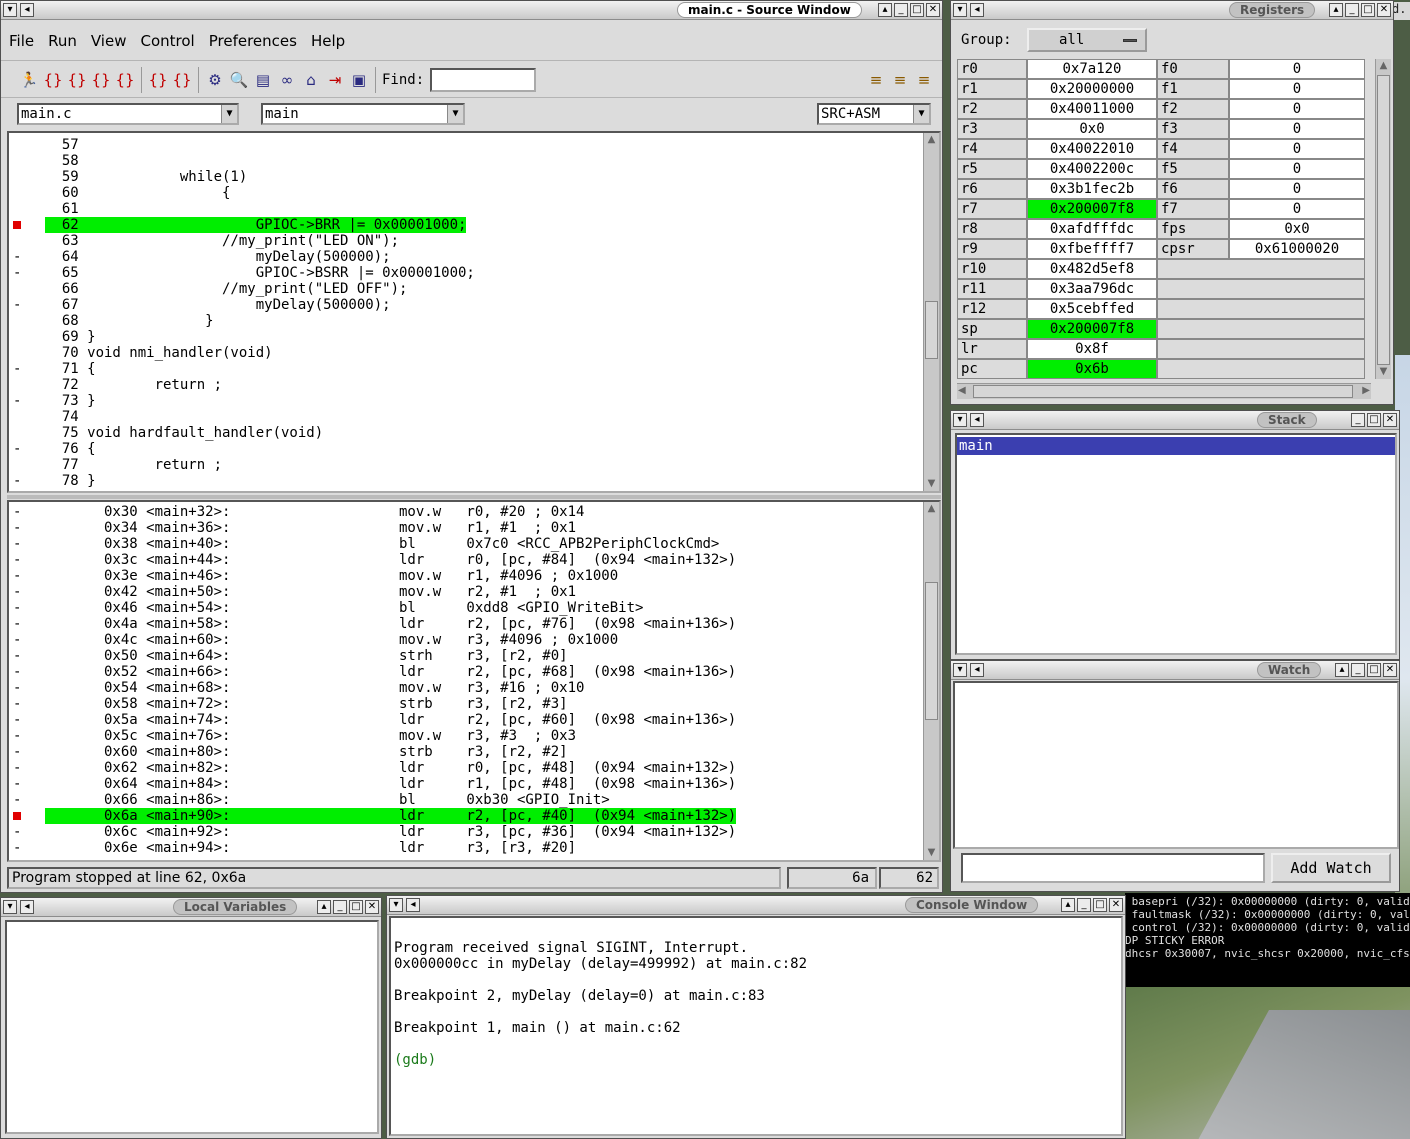 The height and width of the screenshot is (1139, 1410). Describe the element at coordinates (474, 273) in the screenshot. I see `source-line: - 65 GPIOC->BSRR |= 0x00001000;` at that location.